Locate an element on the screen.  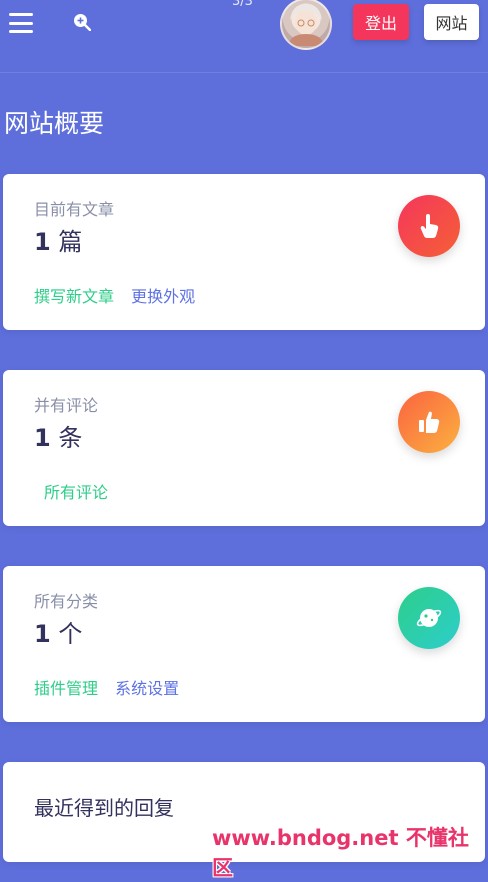
recent-replies-title: 最近得到的回复 is located at coordinates (104, 808).